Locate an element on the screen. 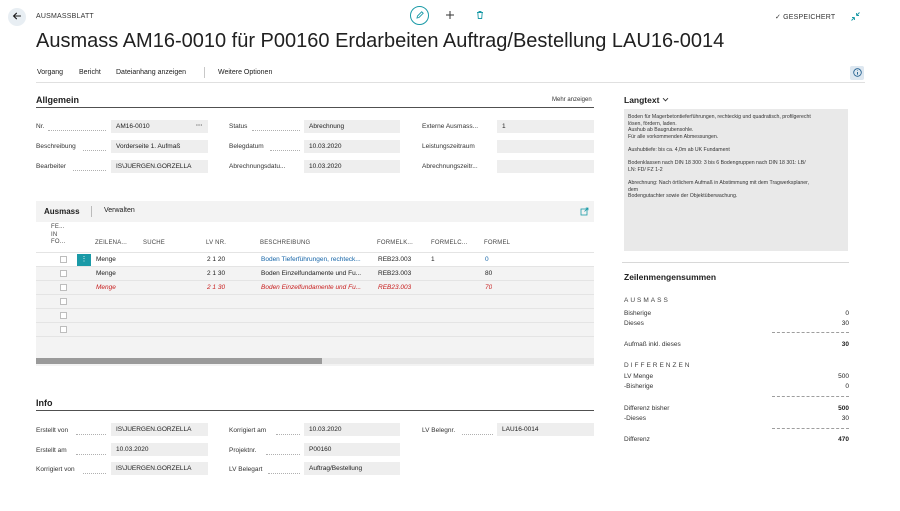  field-lv-belegart: Auftrag/Bestellung is located at coordinates (352, 468).